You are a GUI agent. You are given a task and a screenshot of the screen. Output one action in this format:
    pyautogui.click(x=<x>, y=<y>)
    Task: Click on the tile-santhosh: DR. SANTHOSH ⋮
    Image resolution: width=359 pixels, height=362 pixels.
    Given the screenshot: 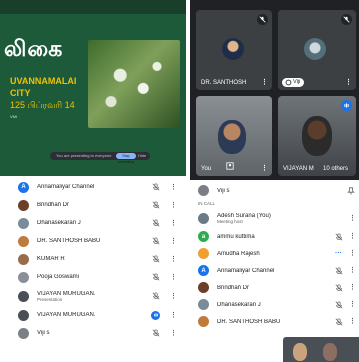 What is the action you would take?
    pyautogui.click(x=234, y=50)
    